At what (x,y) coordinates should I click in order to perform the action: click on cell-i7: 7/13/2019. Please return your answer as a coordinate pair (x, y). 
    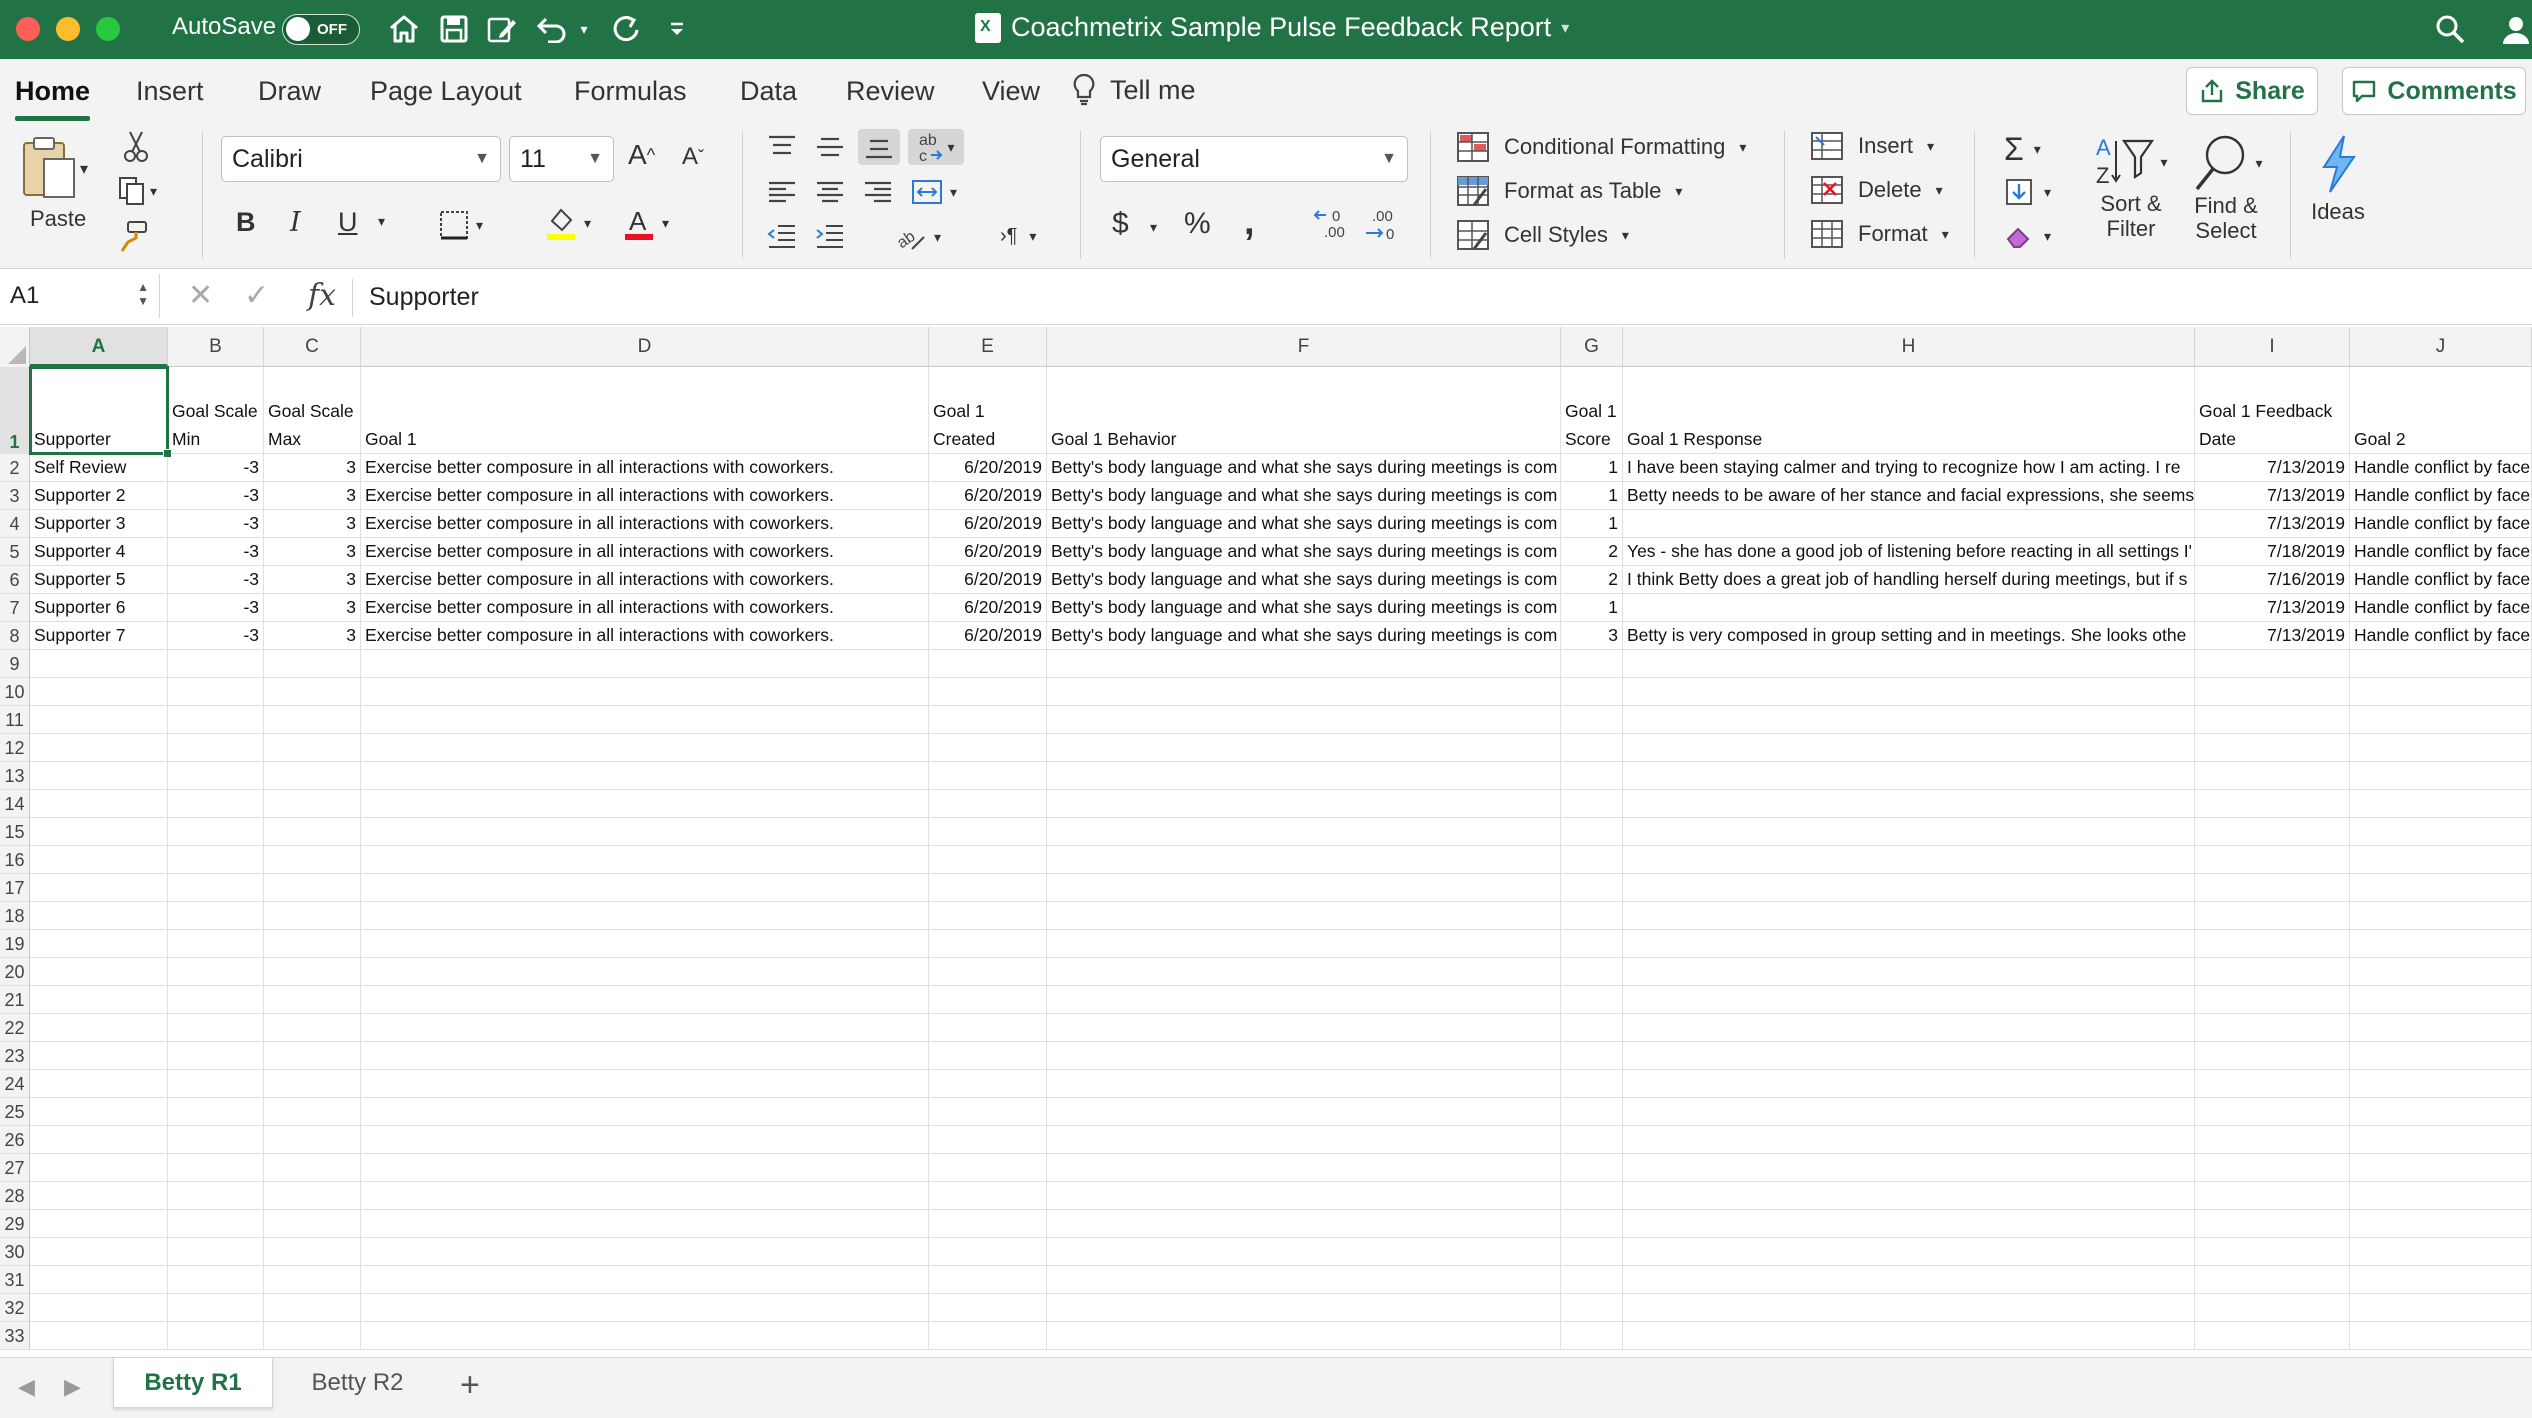
    Looking at the image, I should click on (2272, 608).